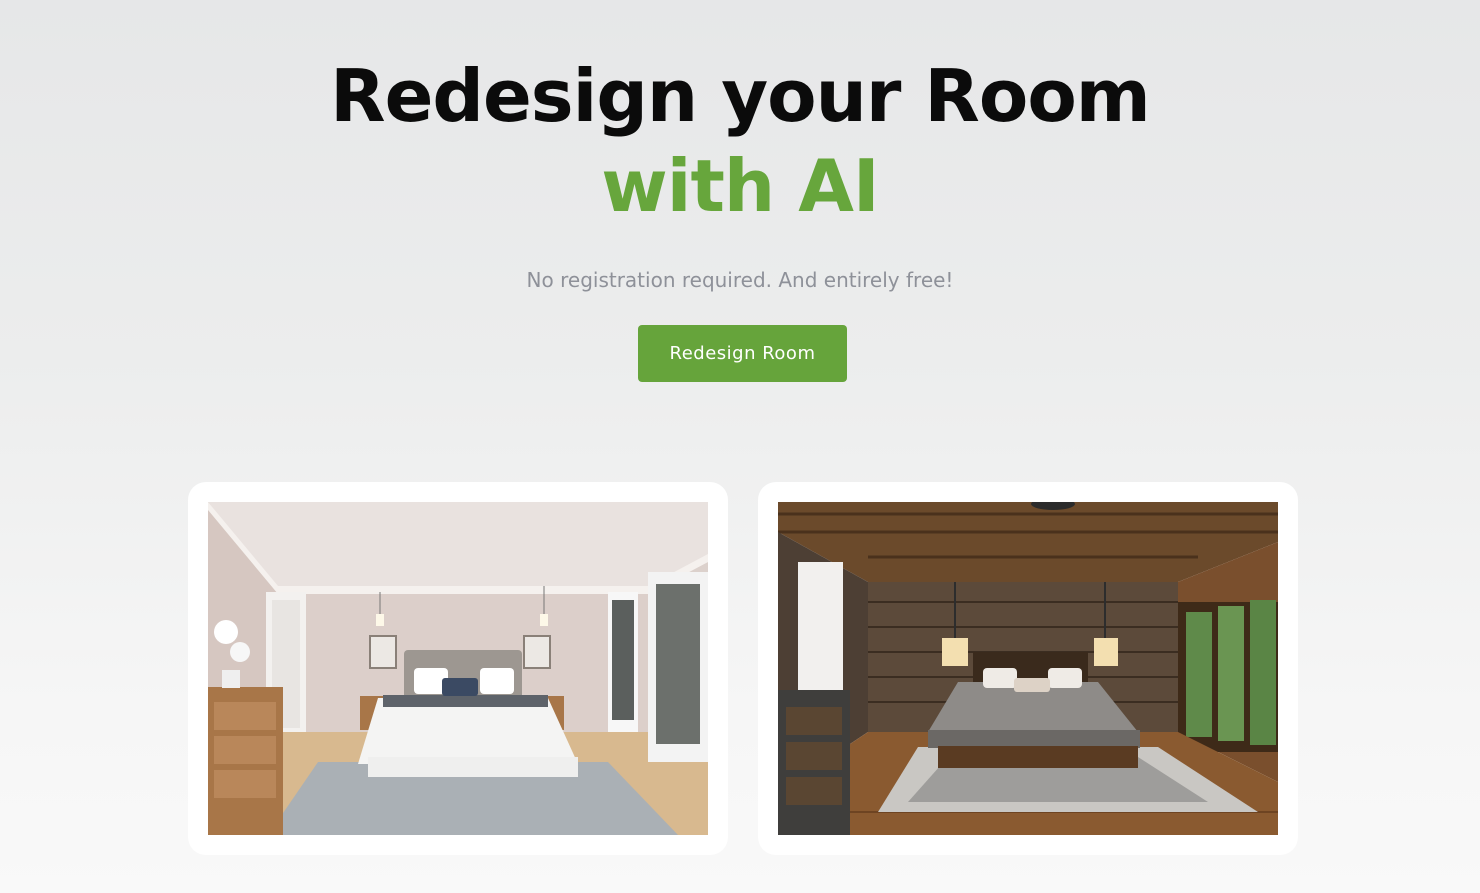  I want to click on hero-title-line-2: with AI, so click(740, 186).